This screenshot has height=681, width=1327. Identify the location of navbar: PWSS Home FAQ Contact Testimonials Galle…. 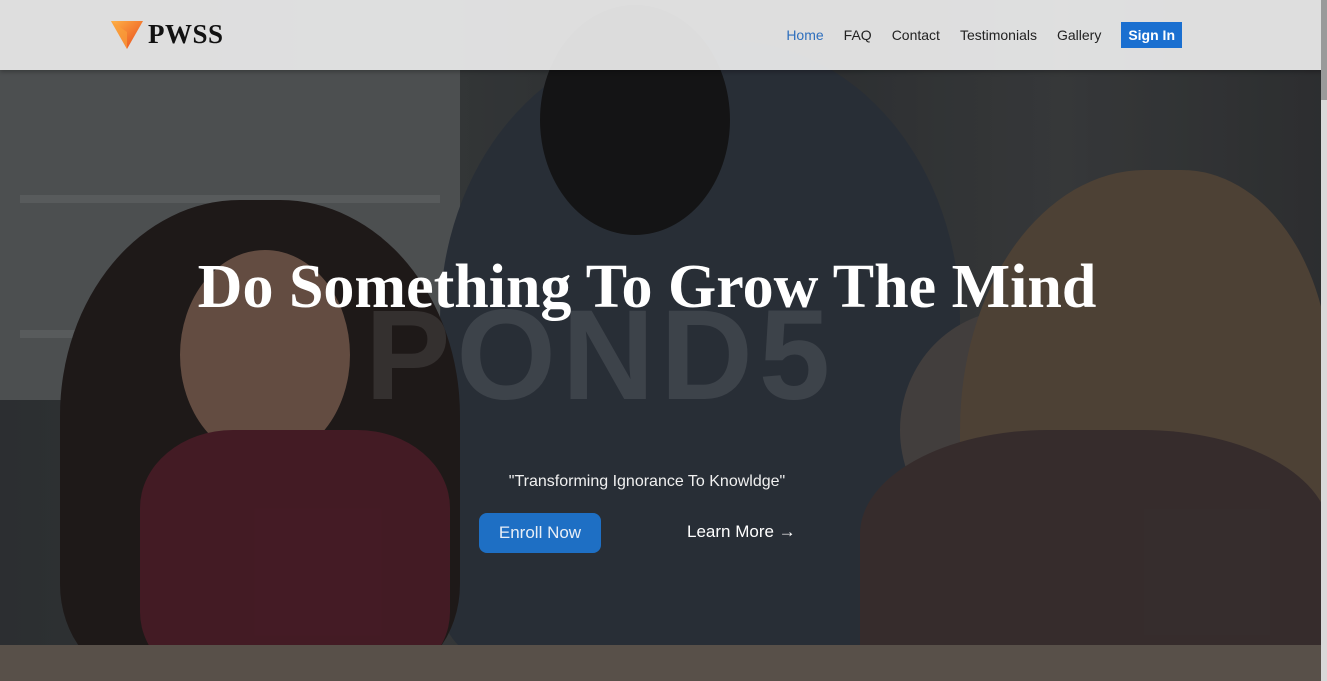
(663, 35).